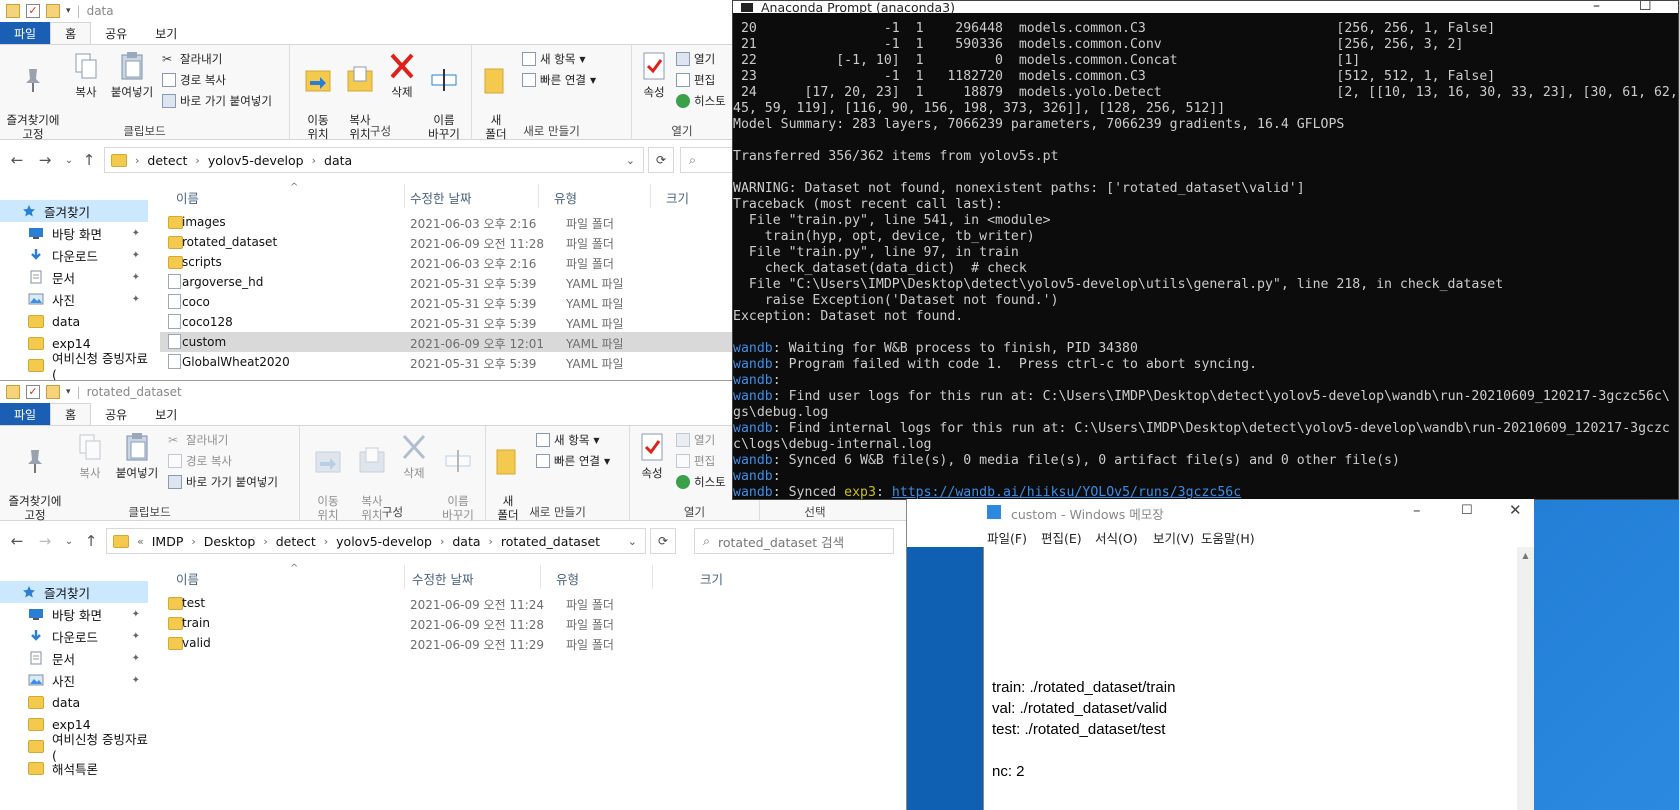  Describe the element at coordinates (1515, 510) in the screenshot. I see `close-icon: ✕` at that location.